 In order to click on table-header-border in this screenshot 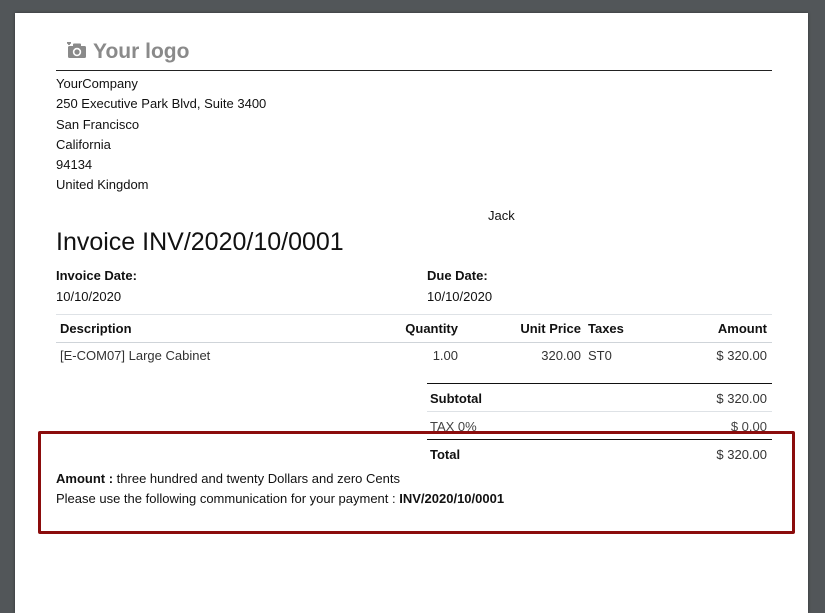, I will do `click(414, 342)`.